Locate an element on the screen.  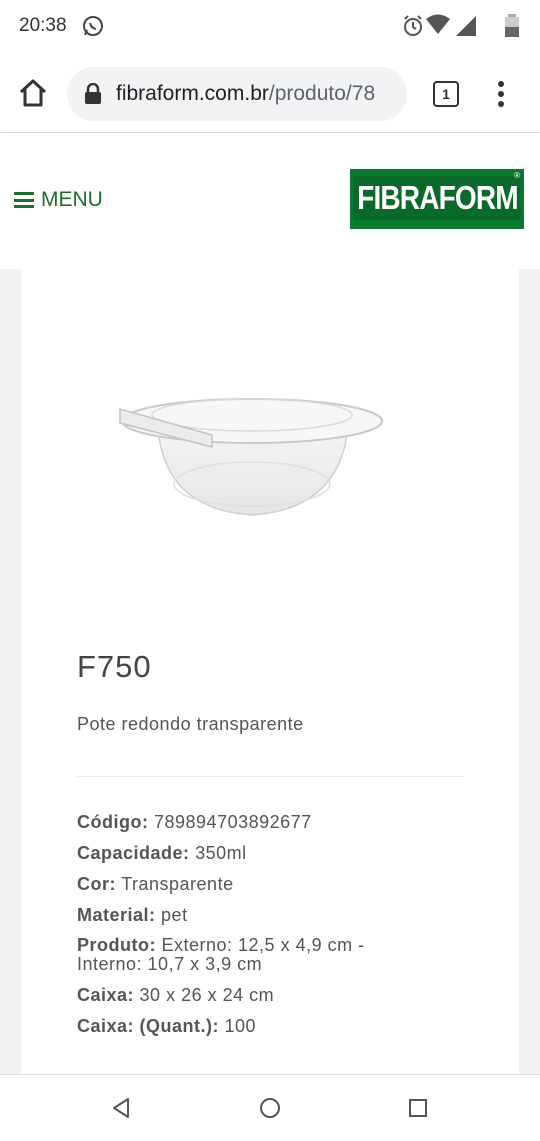
url-domain: fibraform.com.br is located at coordinates (192, 93).